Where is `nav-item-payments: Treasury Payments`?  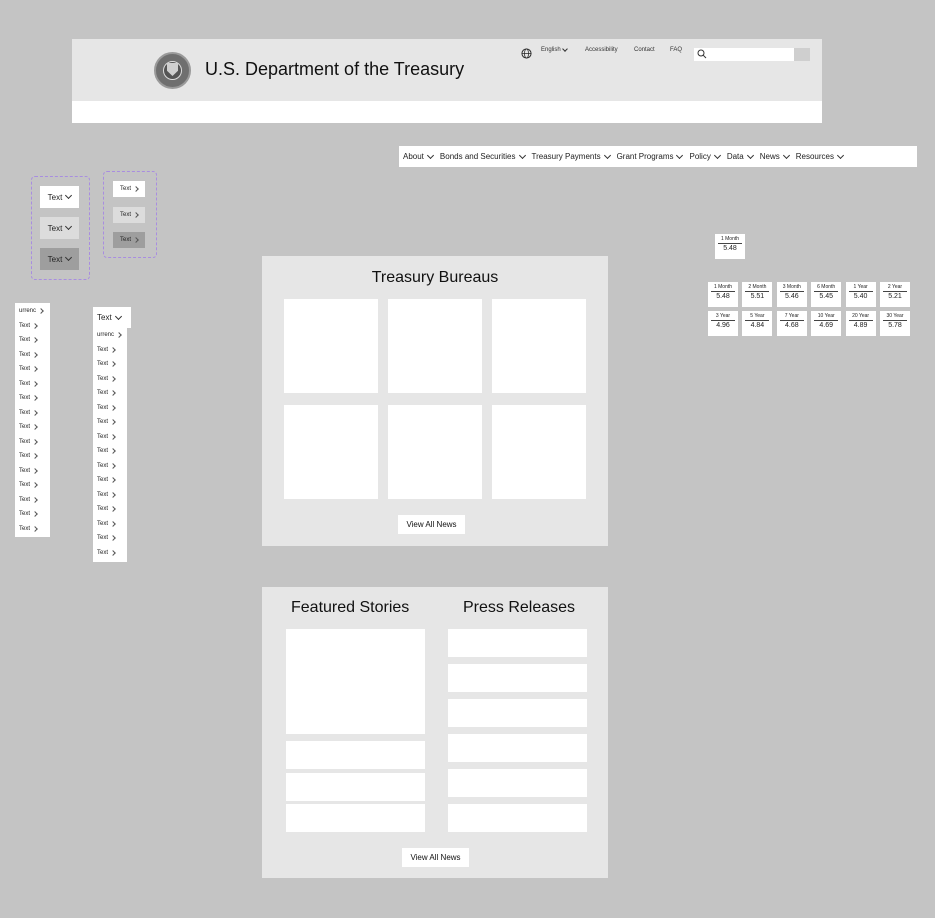
nav-item-payments: Treasury Payments is located at coordinates (571, 156).